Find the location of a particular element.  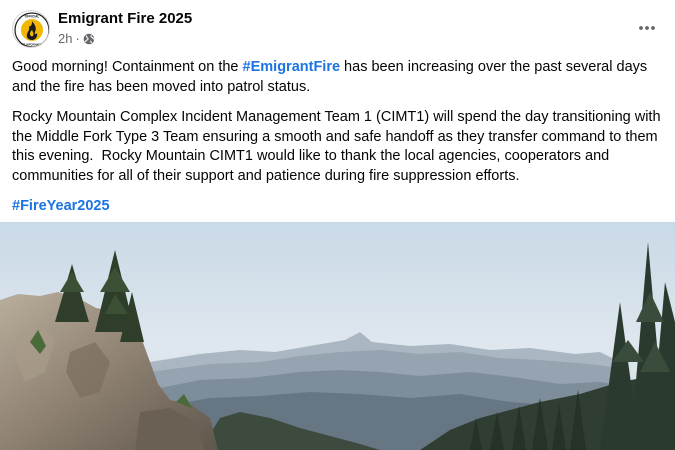

logo-text-top: OFFICIAL is located at coordinates (32, 17).